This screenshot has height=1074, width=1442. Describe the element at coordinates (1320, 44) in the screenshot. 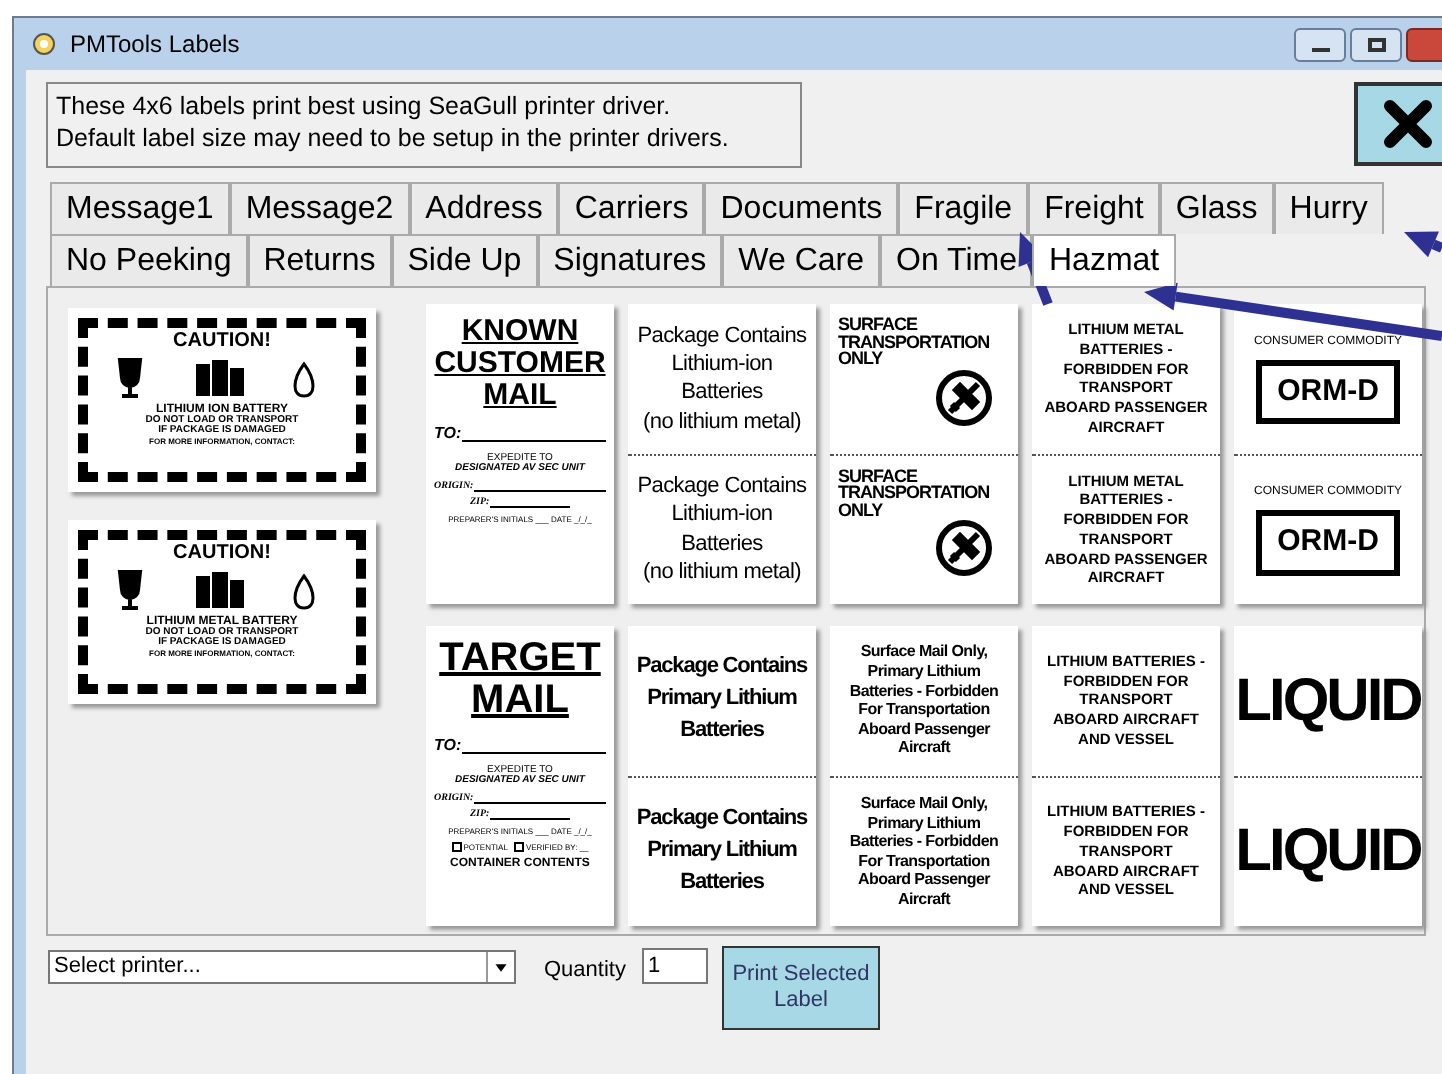

I see `minimize-button` at that location.